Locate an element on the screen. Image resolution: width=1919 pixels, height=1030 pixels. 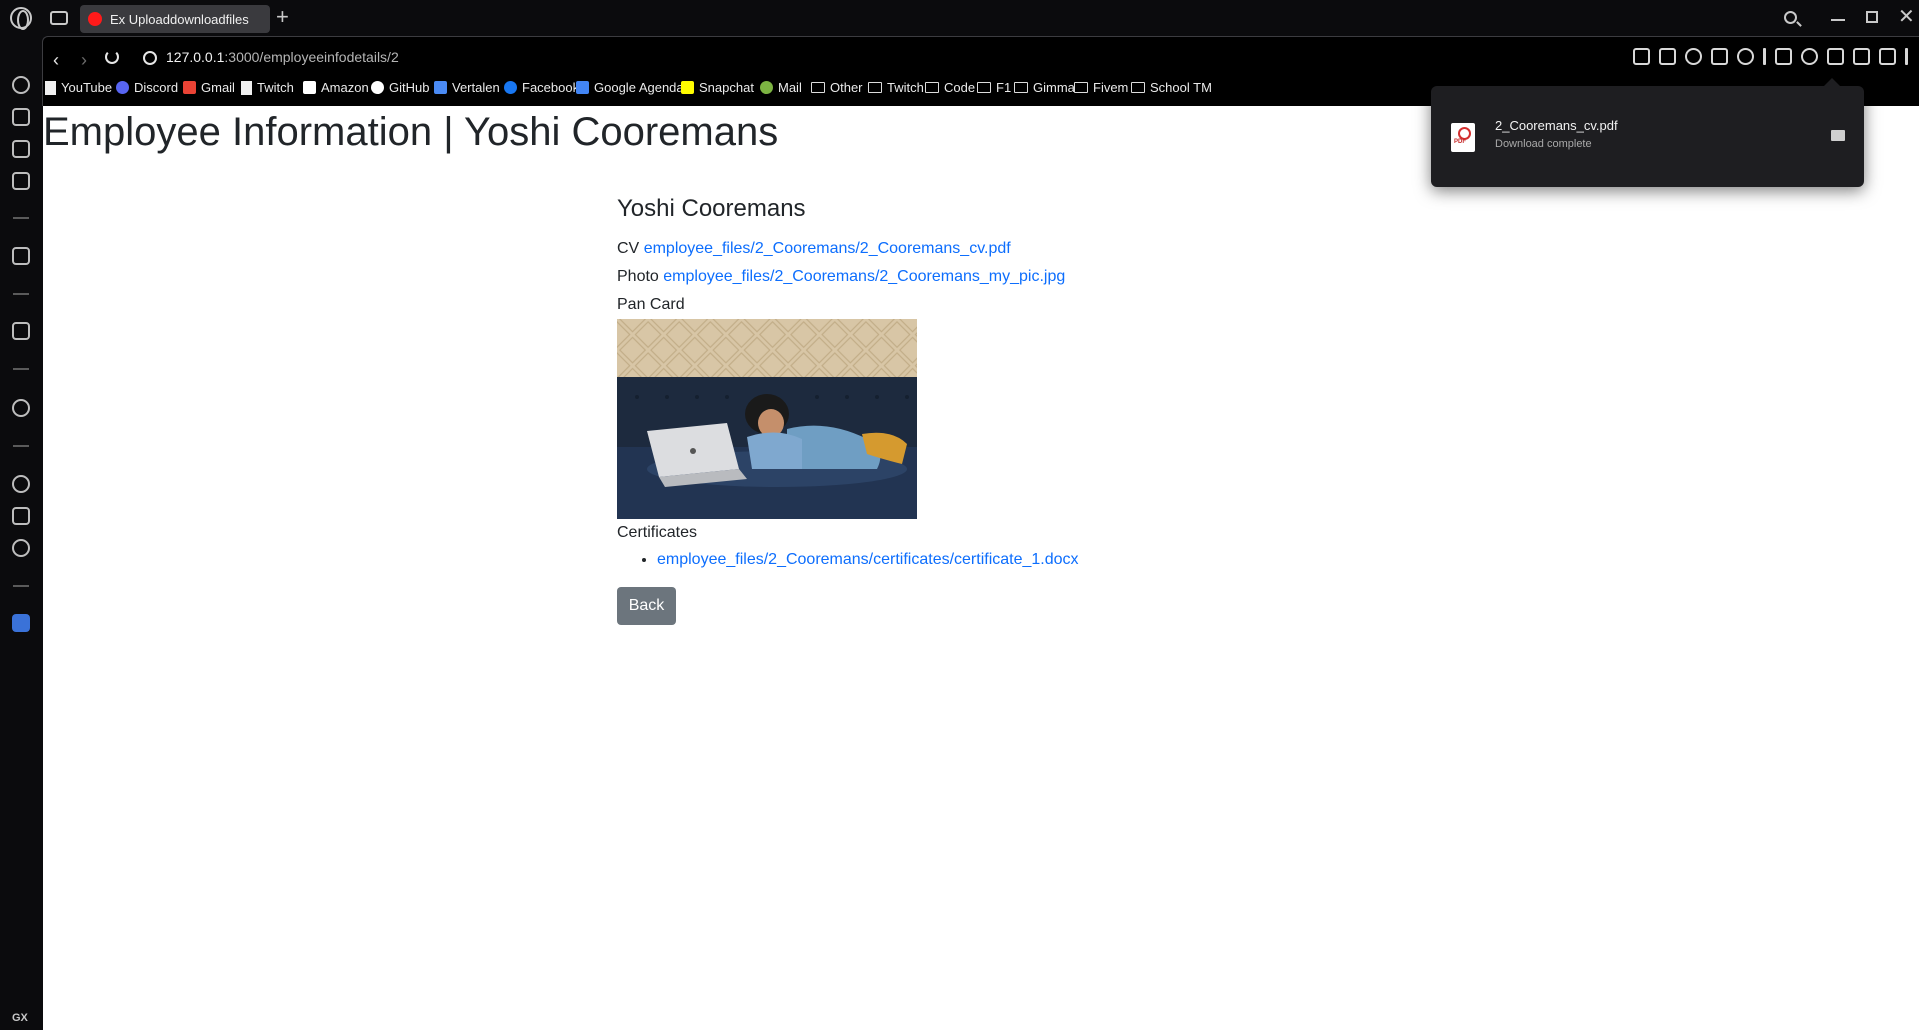
bitwarden-icon is located at coordinates (21, 623).